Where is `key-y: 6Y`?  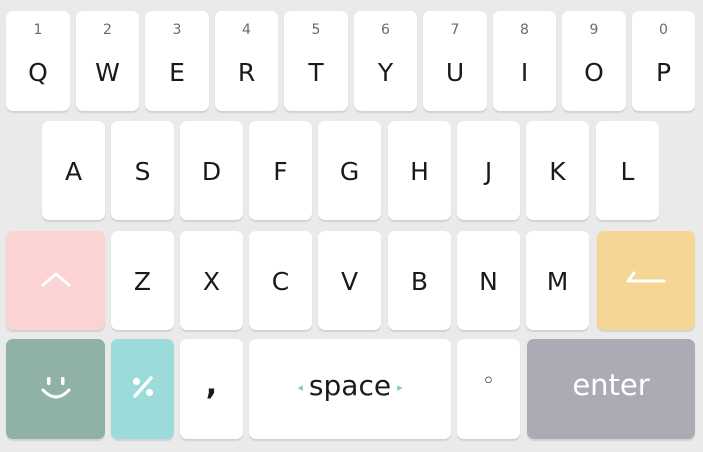
key-y: 6Y is located at coordinates (385, 61).